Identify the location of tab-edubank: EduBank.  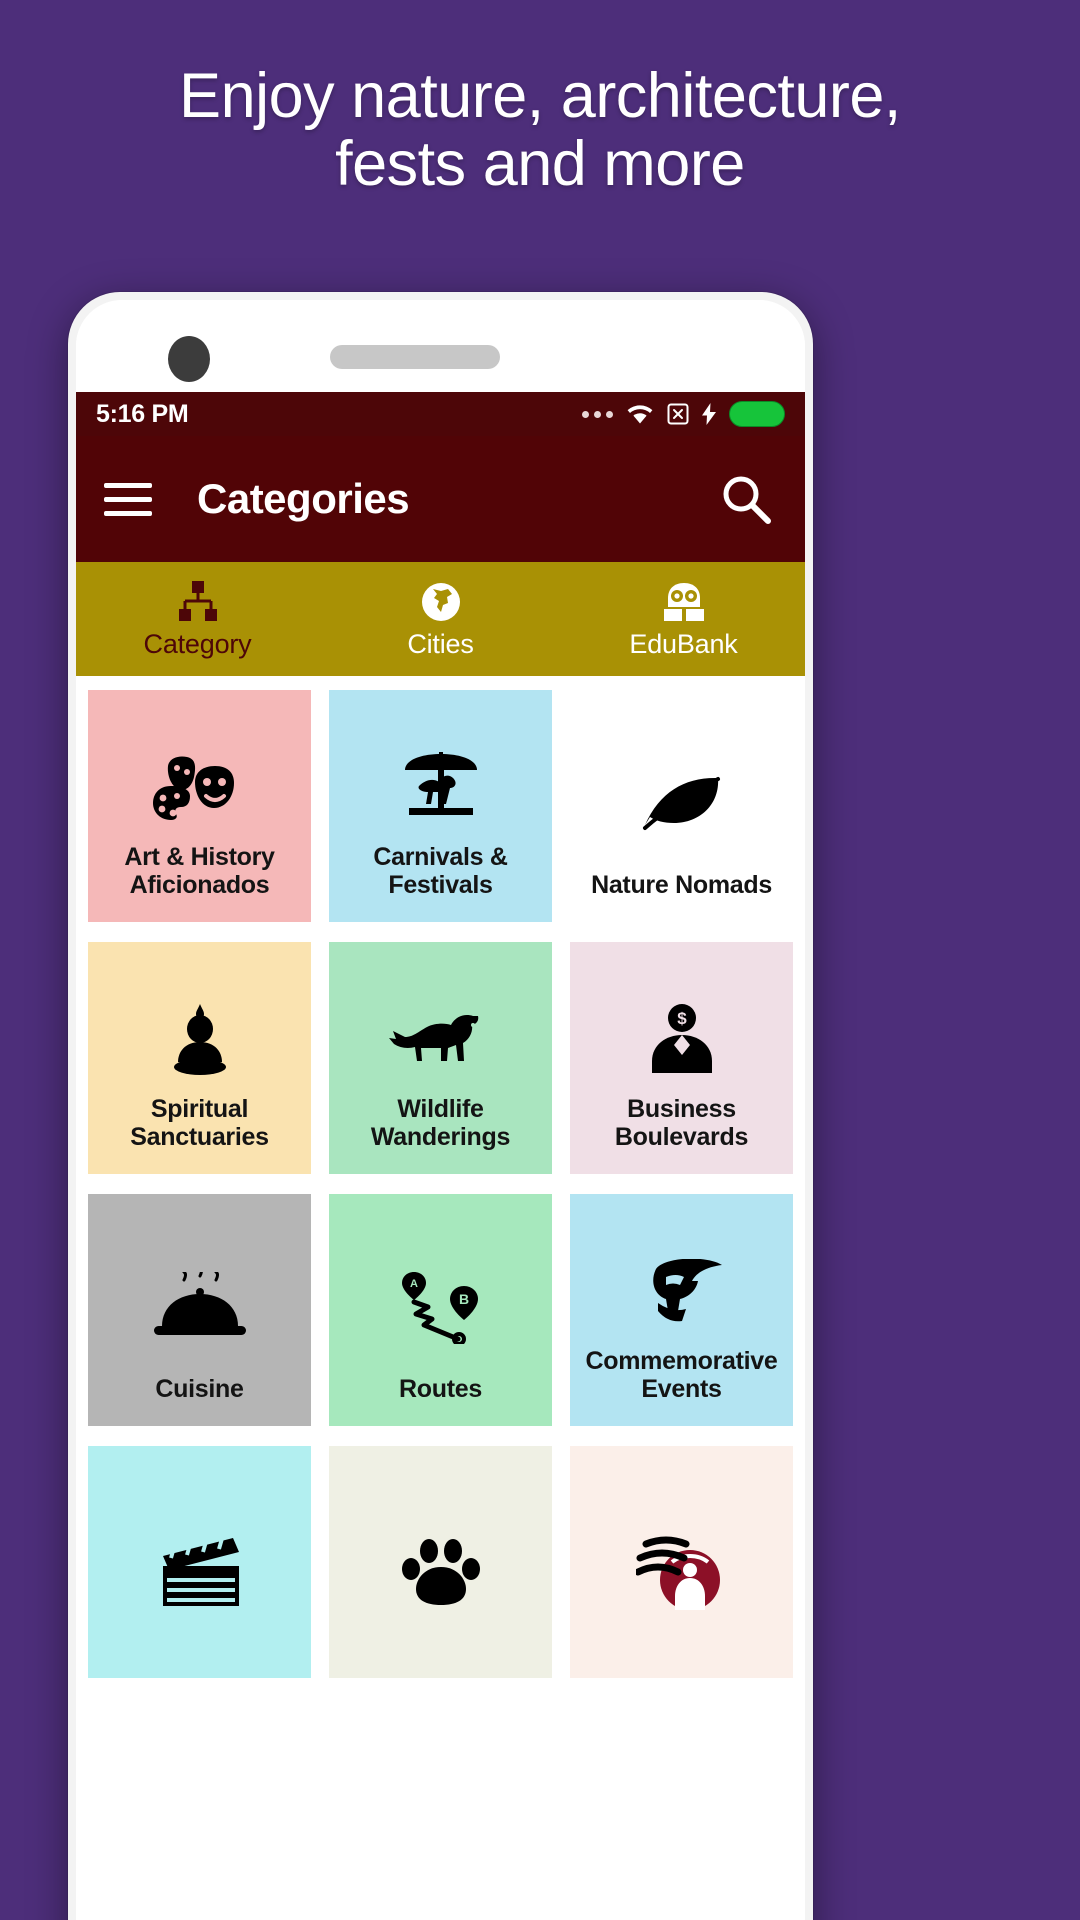
(683, 619).